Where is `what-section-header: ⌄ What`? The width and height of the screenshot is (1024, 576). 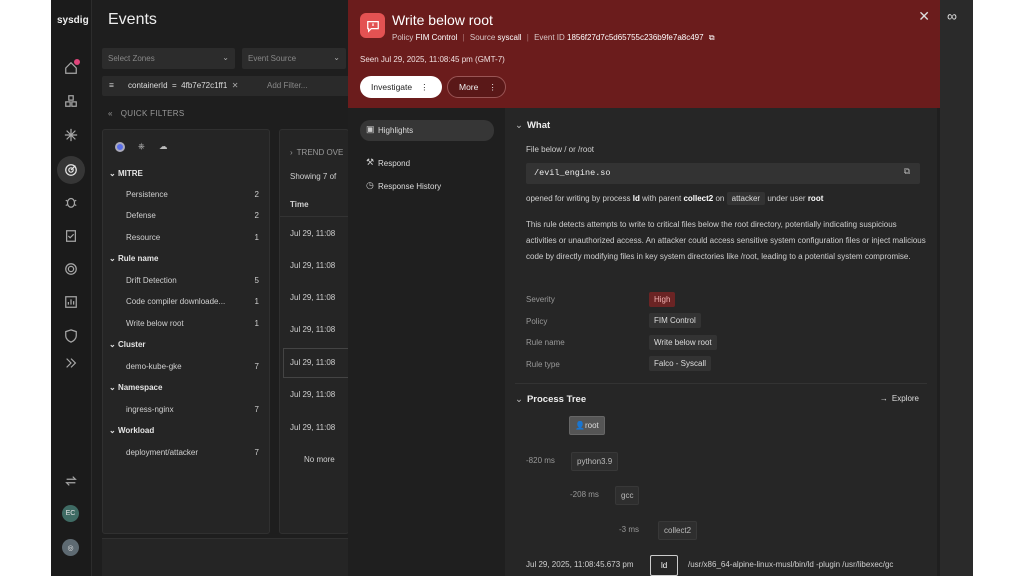 what-section-header: ⌄ What is located at coordinates (532, 125).